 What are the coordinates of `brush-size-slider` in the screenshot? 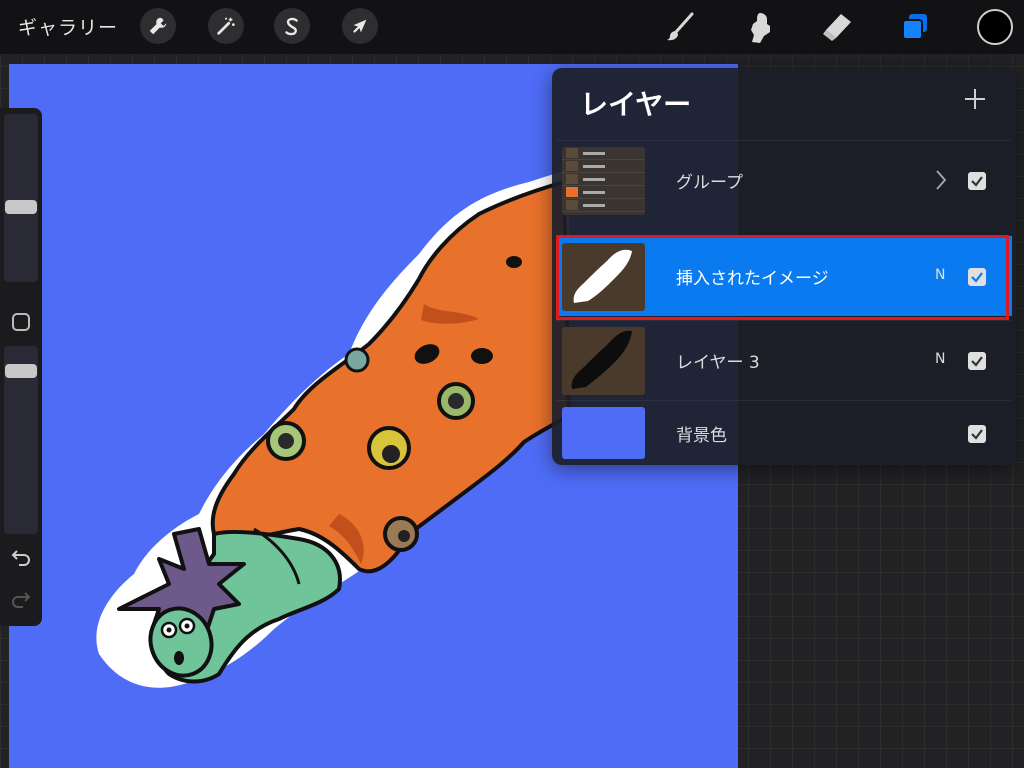 It's located at (21, 198).